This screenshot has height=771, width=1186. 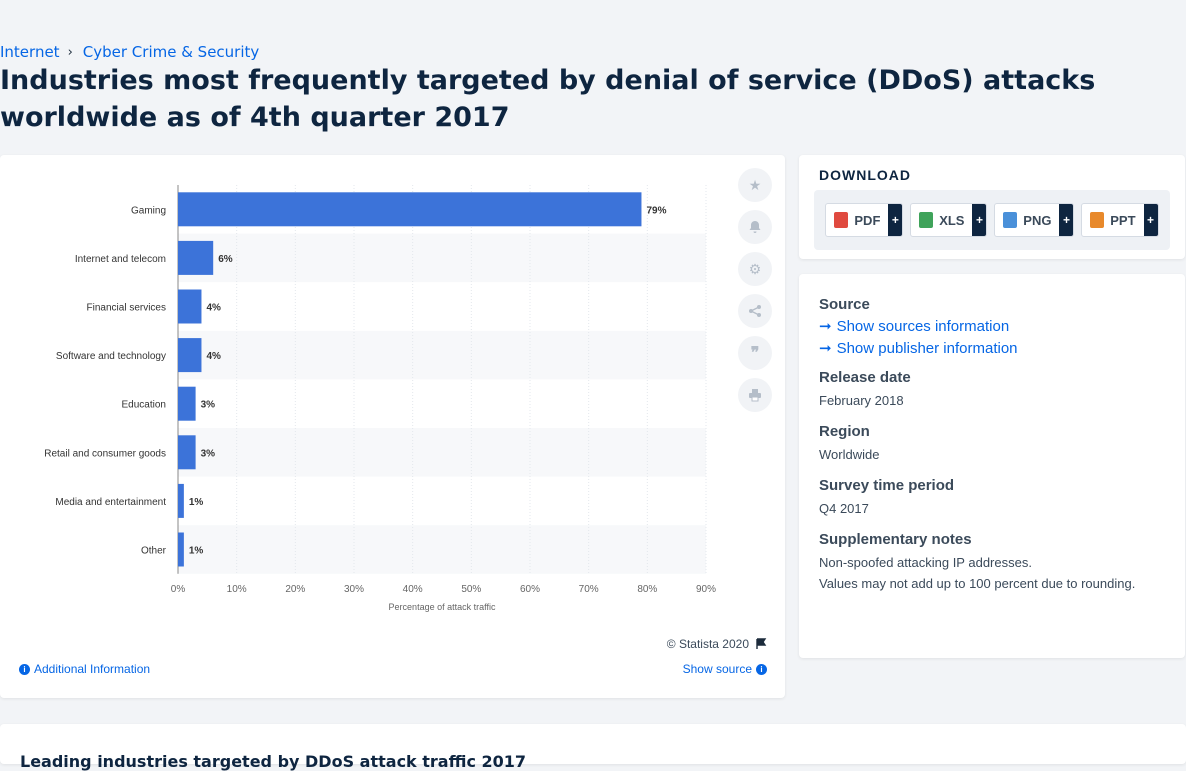 I want to click on category-label: Financial services, so click(x=126, y=308).